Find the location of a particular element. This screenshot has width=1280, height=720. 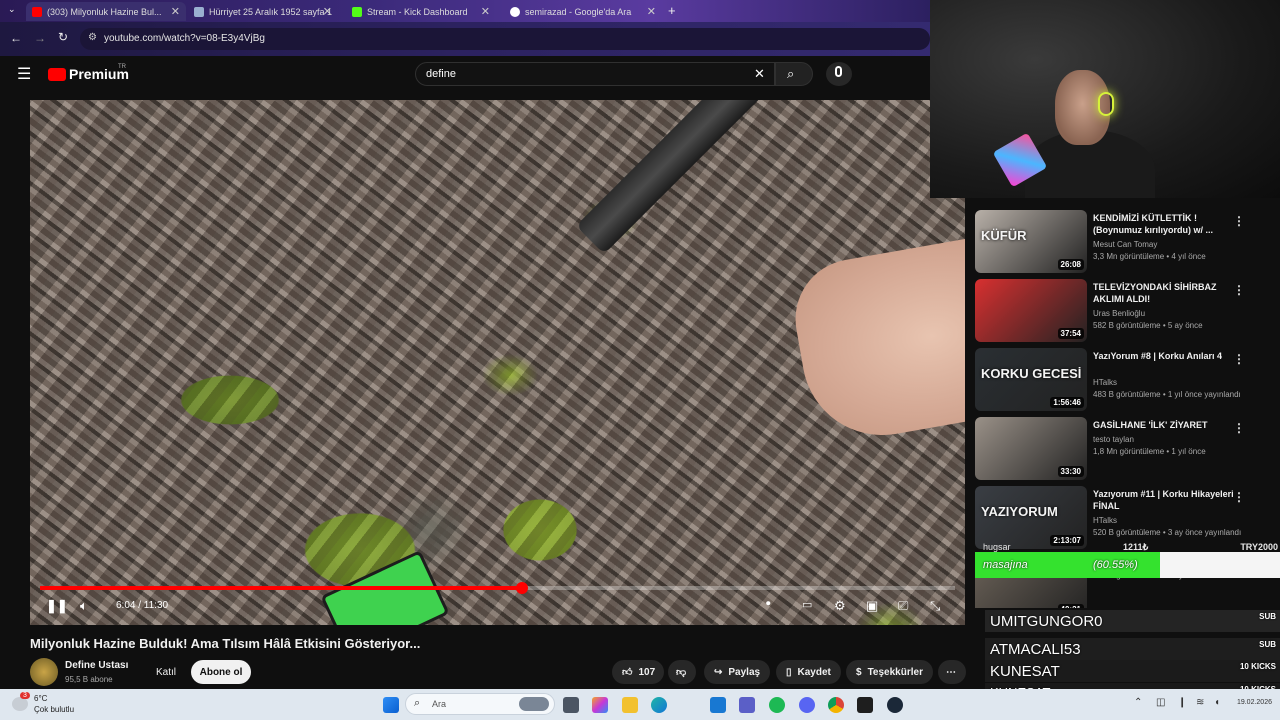

spotify-icon is located at coordinates (777, 705).